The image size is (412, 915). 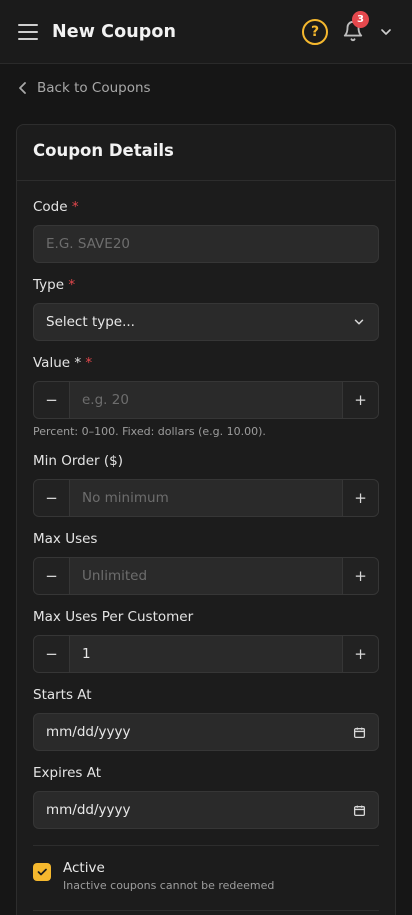 What do you see at coordinates (88, 244) in the screenshot?
I see `code-placeholder: E.G. SAVE20` at bounding box center [88, 244].